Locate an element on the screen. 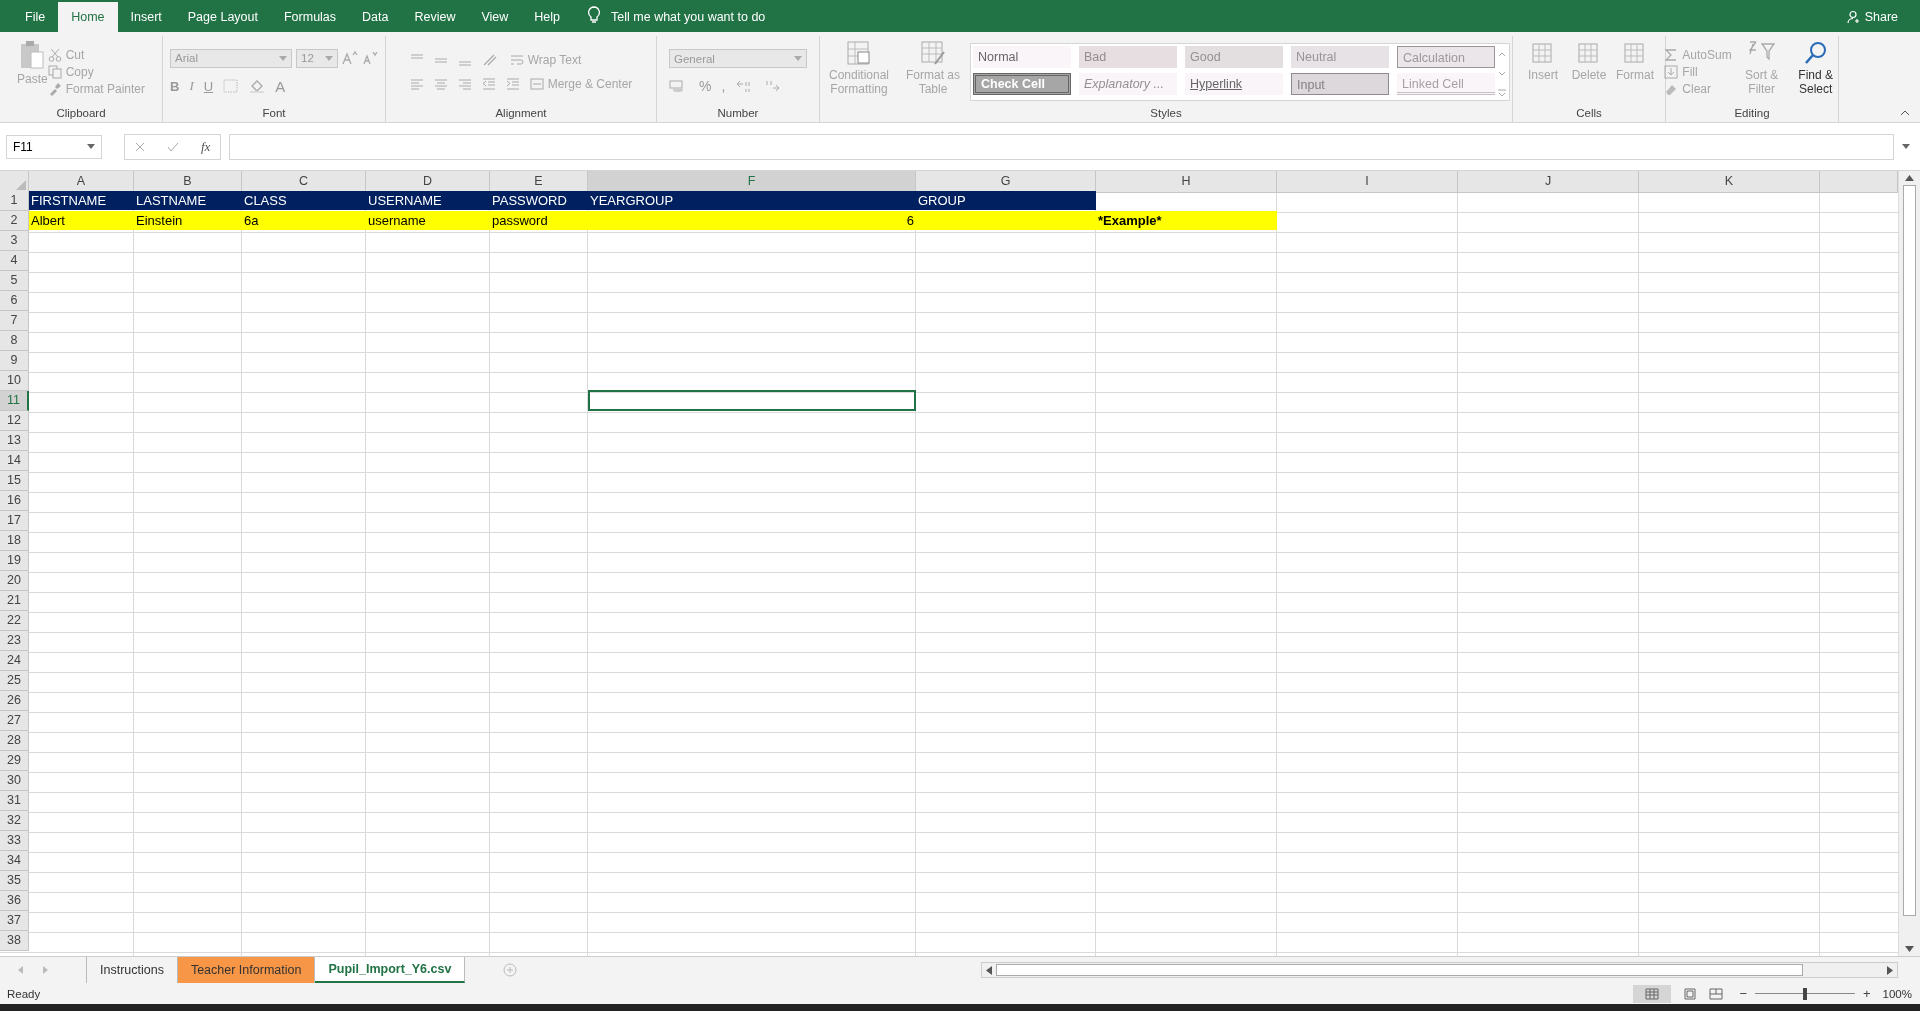  column-header: I is located at coordinates (1367, 182).